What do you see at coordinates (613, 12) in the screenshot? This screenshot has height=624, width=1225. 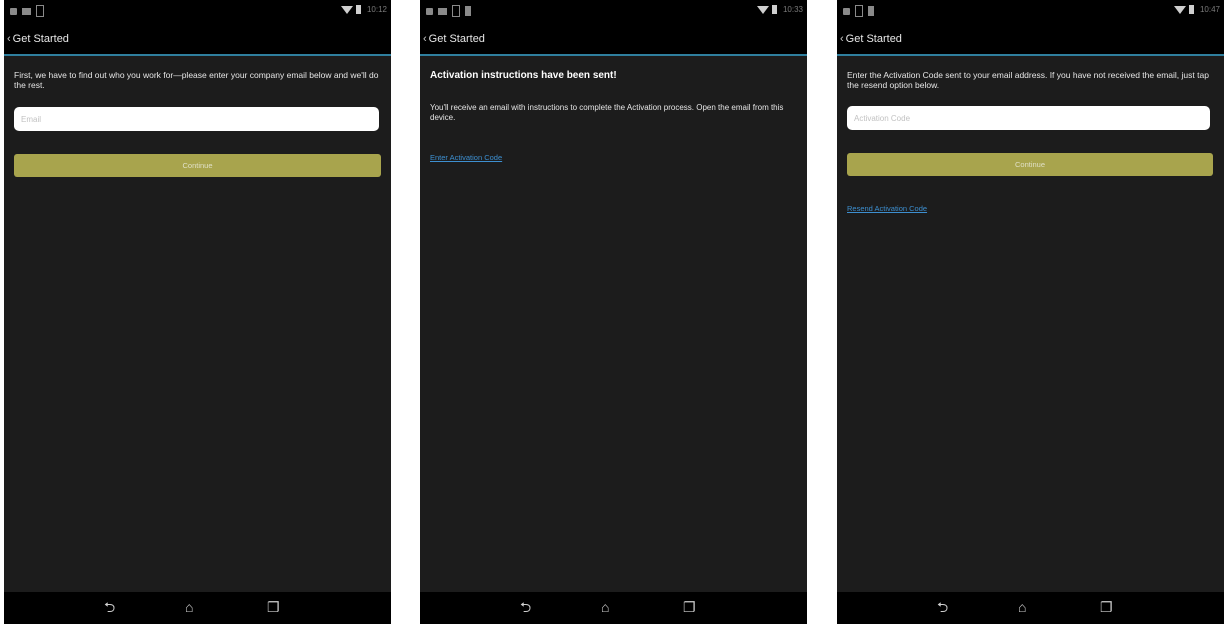 I see `status-bar: 10:33` at bounding box center [613, 12].